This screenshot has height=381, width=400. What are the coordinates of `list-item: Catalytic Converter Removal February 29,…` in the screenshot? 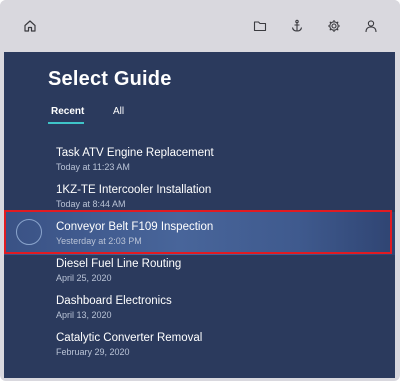 It's located at (206, 344).